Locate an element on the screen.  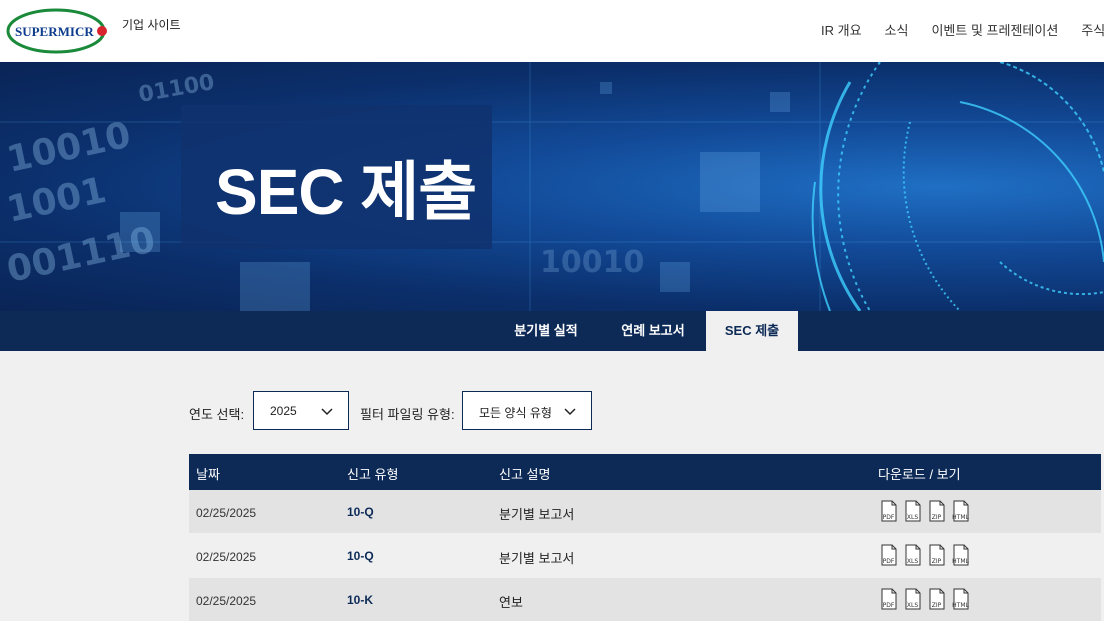
table-row: 02/25/2025 10-K 연보 PDF XLS ZIP HTML is located at coordinates (645, 599).